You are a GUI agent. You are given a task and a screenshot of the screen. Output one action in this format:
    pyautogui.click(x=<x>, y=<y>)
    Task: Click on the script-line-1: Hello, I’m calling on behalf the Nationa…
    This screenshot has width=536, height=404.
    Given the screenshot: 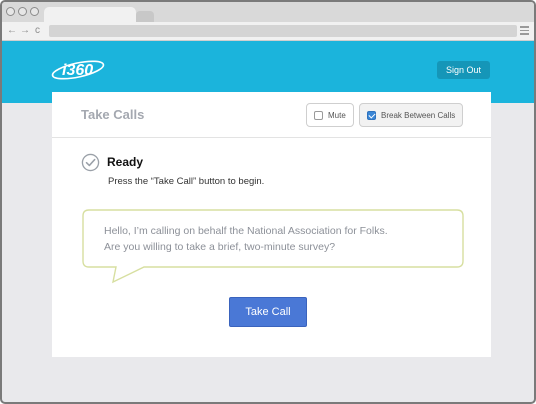 What is the action you would take?
    pyautogui.click(x=246, y=231)
    